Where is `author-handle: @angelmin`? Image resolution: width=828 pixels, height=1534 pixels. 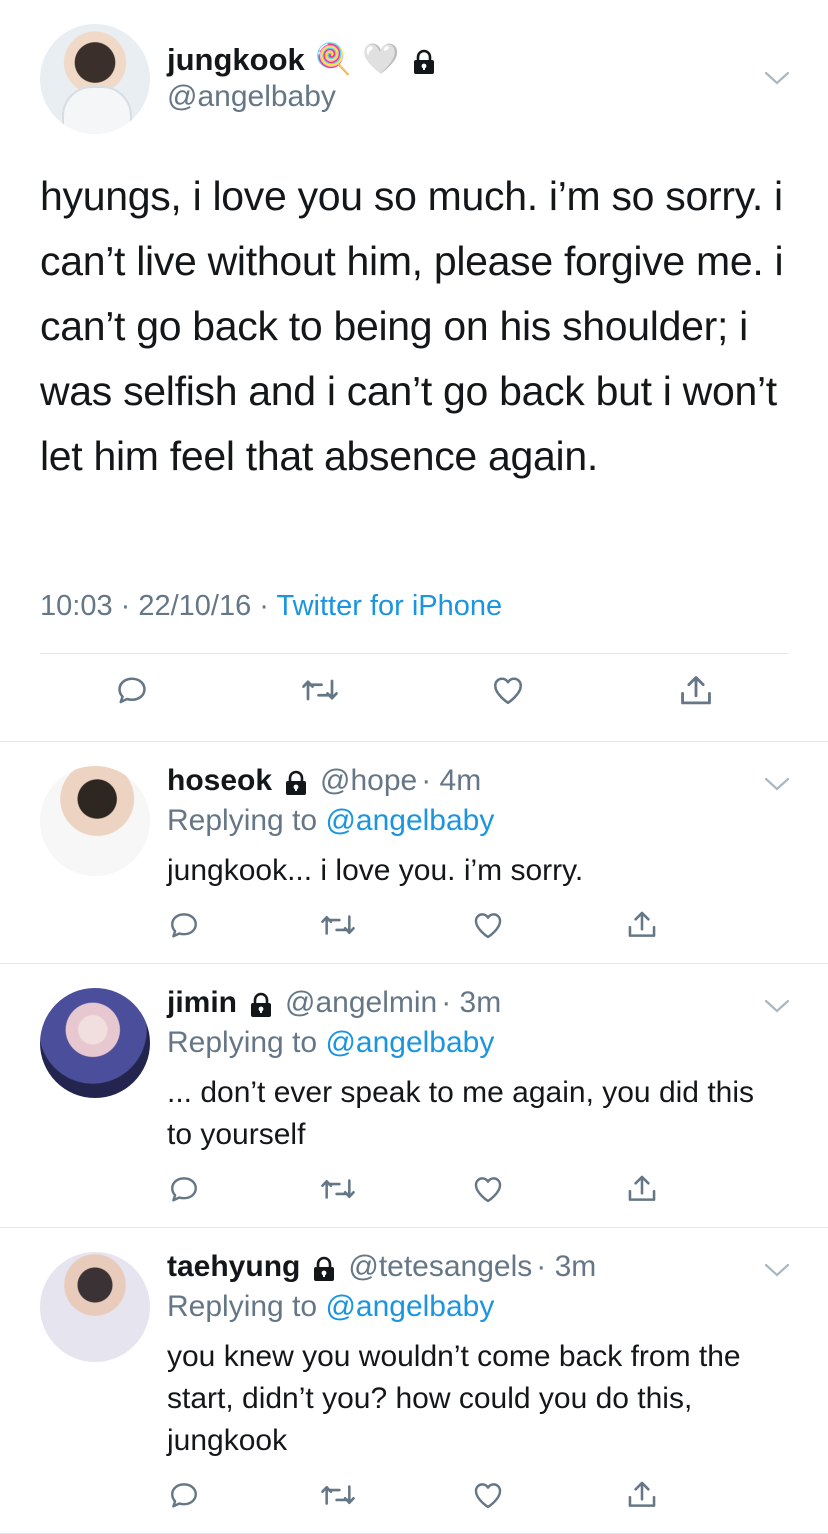
author-handle: @angelmin is located at coordinates (361, 1003).